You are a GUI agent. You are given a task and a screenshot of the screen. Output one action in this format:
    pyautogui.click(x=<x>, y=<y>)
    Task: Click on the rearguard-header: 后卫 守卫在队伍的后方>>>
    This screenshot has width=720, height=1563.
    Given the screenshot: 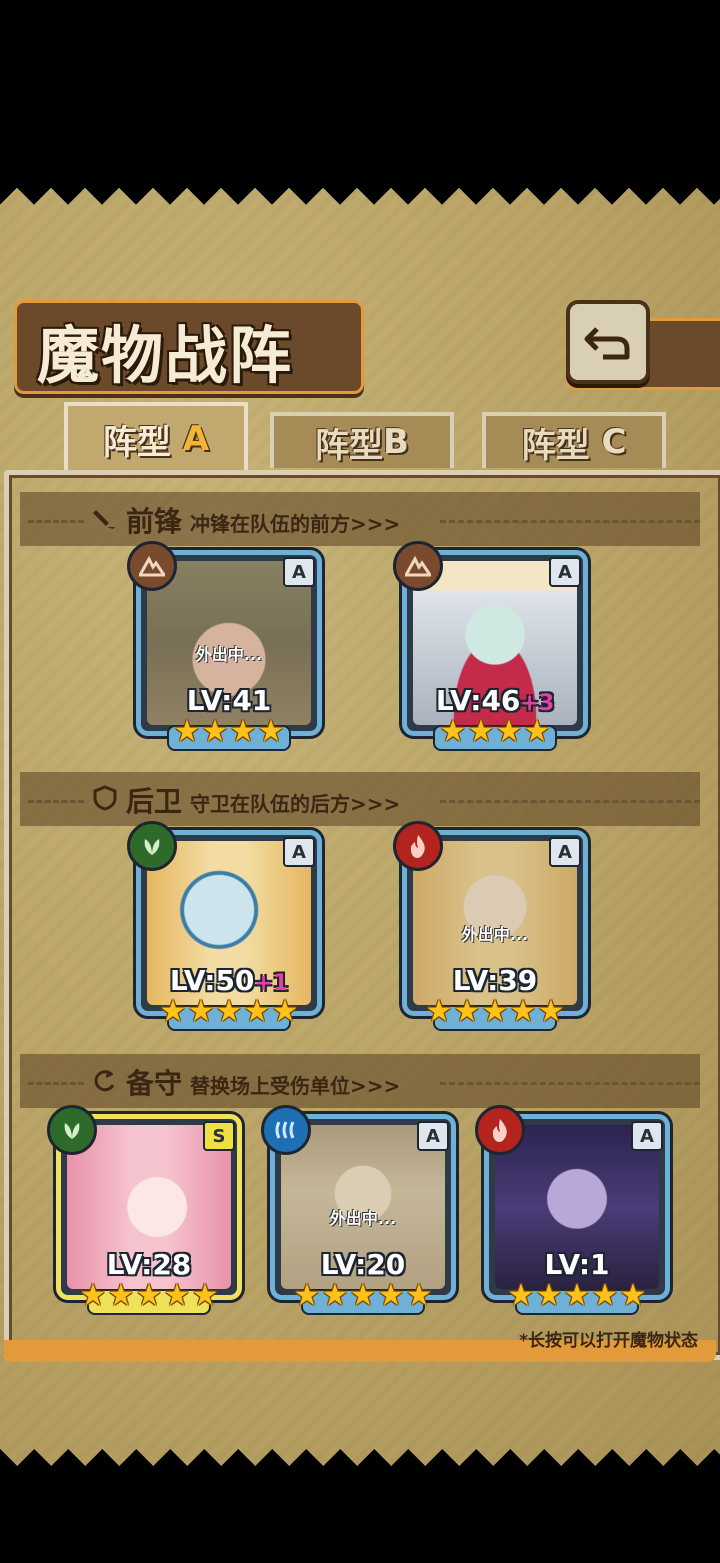 What is the action you would take?
    pyautogui.click(x=246, y=800)
    